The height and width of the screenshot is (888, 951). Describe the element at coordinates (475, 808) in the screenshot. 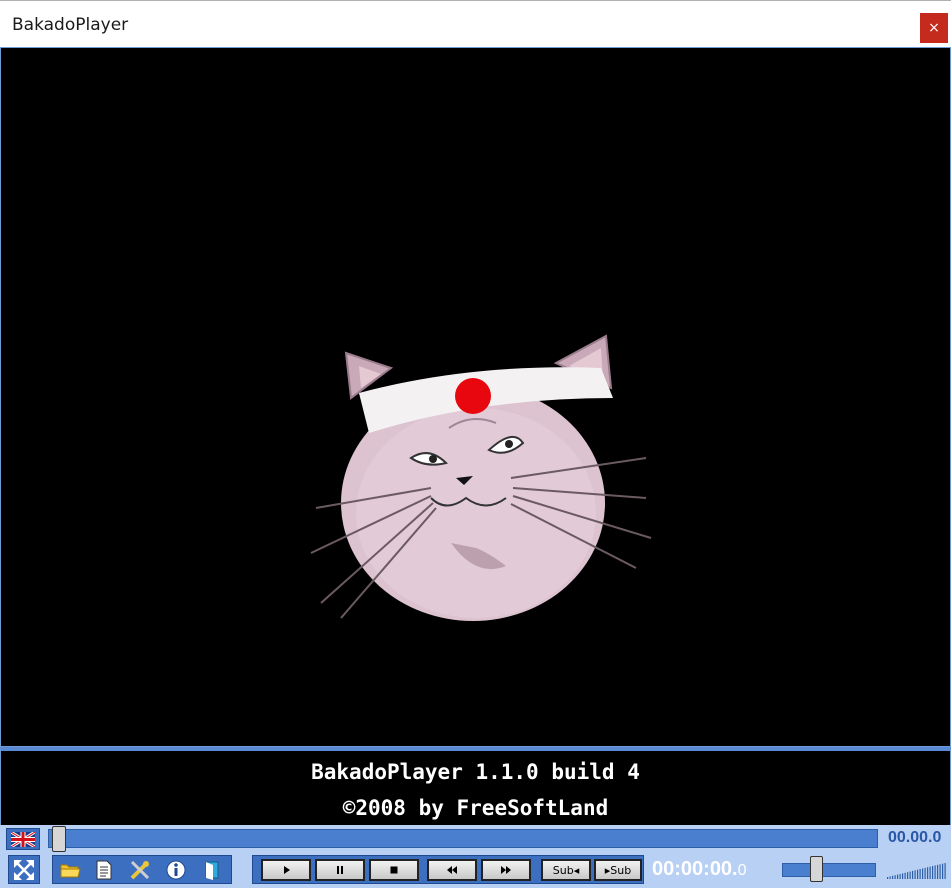

I see `copyright-text: ©2008 by FreeSoftLand` at that location.